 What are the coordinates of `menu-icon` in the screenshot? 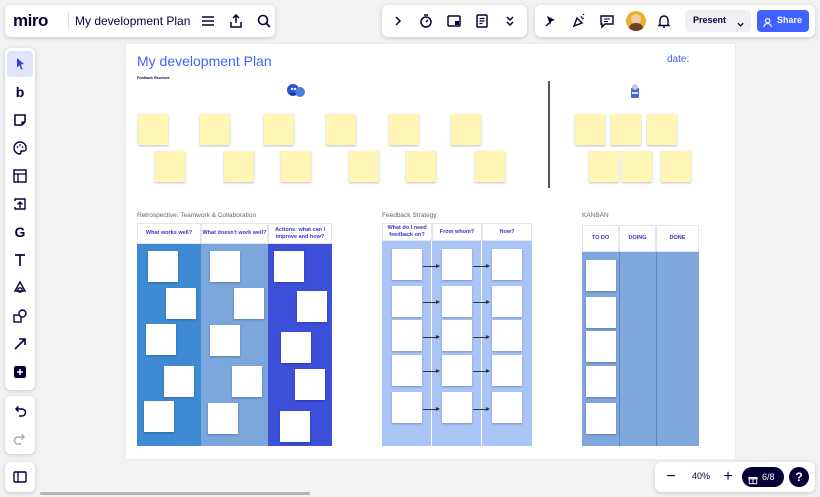 It's located at (208, 21).